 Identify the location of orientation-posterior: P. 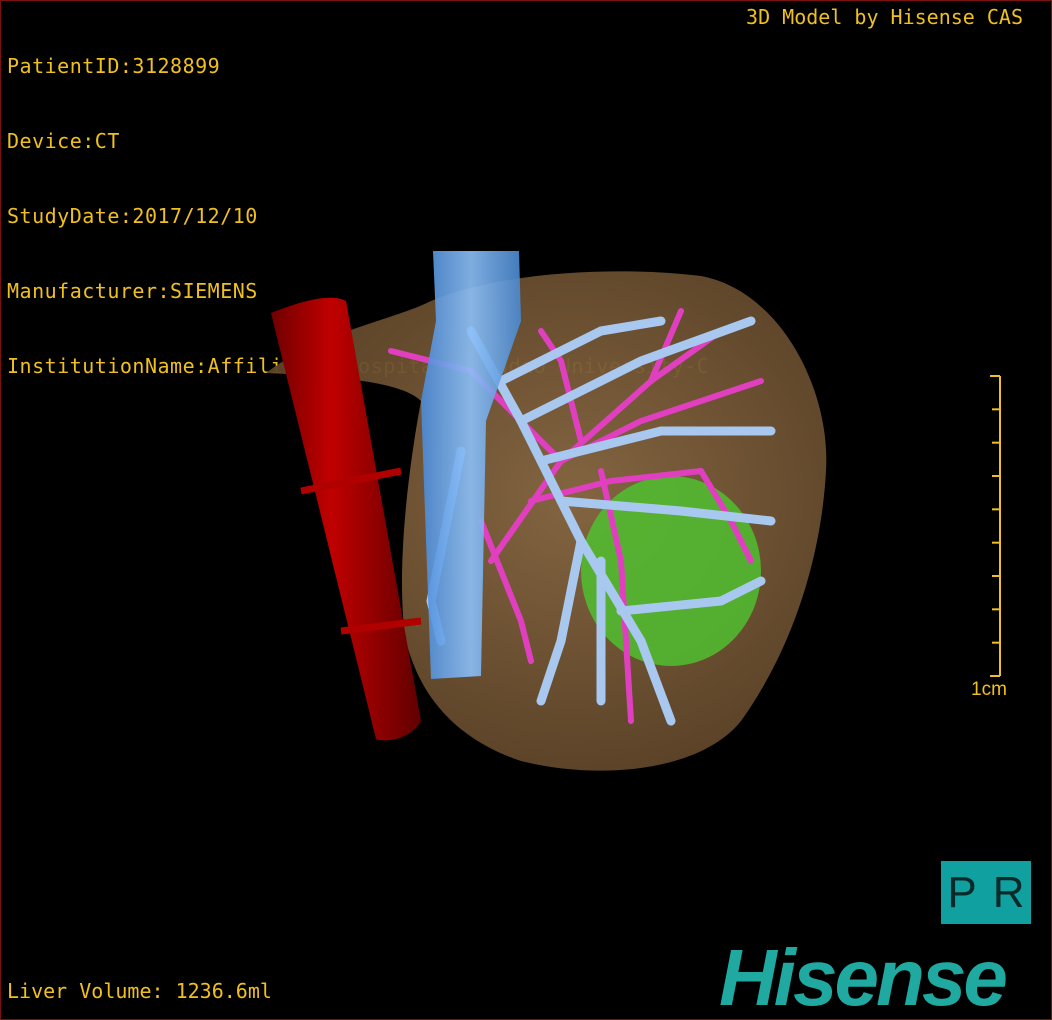
(962, 892).